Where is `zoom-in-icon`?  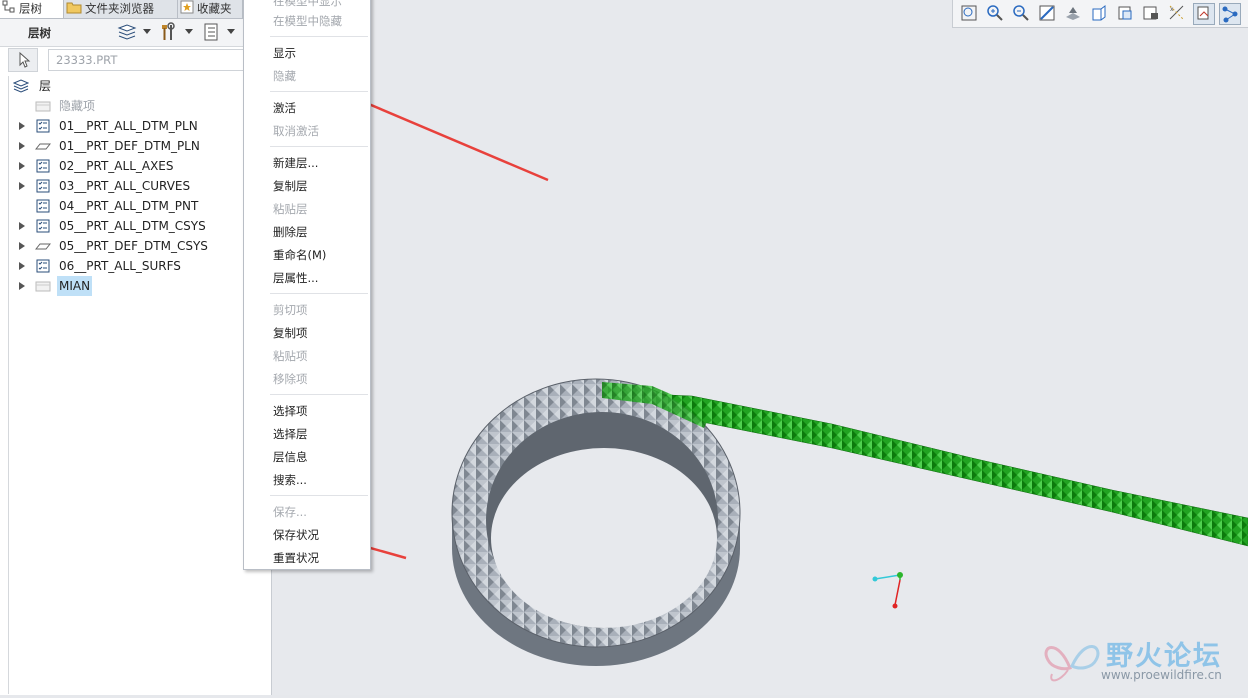
zoom-in-icon is located at coordinates (995, 13).